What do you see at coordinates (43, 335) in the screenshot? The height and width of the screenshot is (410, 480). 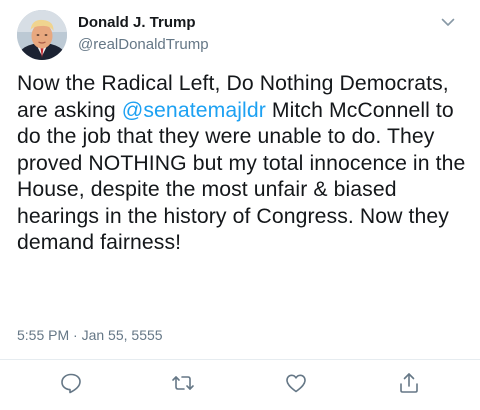 I see `tweet-time: 5:55 PM` at bounding box center [43, 335].